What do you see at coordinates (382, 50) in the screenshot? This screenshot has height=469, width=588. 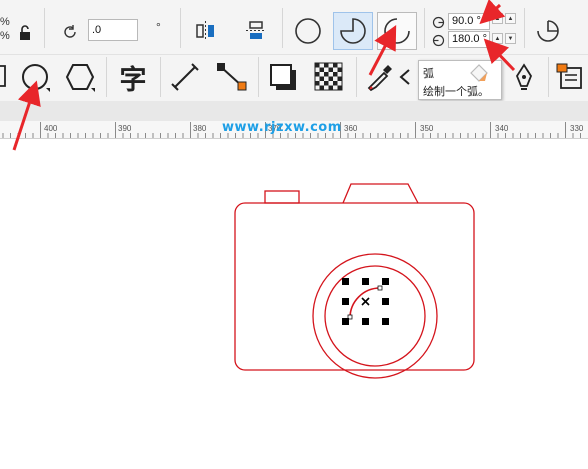 I see `arrow-to-arc-mode` at bounding box center [382, 50].